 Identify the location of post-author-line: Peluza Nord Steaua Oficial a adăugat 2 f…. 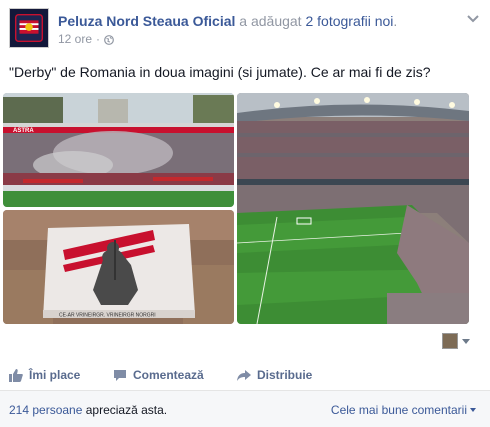
(227, 21).